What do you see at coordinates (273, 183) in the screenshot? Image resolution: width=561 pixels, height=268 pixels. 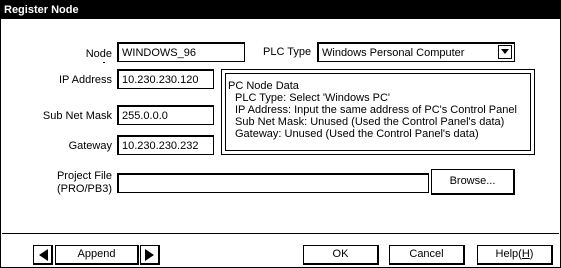 I see `project-file-input` at bounding box center [273, 183].